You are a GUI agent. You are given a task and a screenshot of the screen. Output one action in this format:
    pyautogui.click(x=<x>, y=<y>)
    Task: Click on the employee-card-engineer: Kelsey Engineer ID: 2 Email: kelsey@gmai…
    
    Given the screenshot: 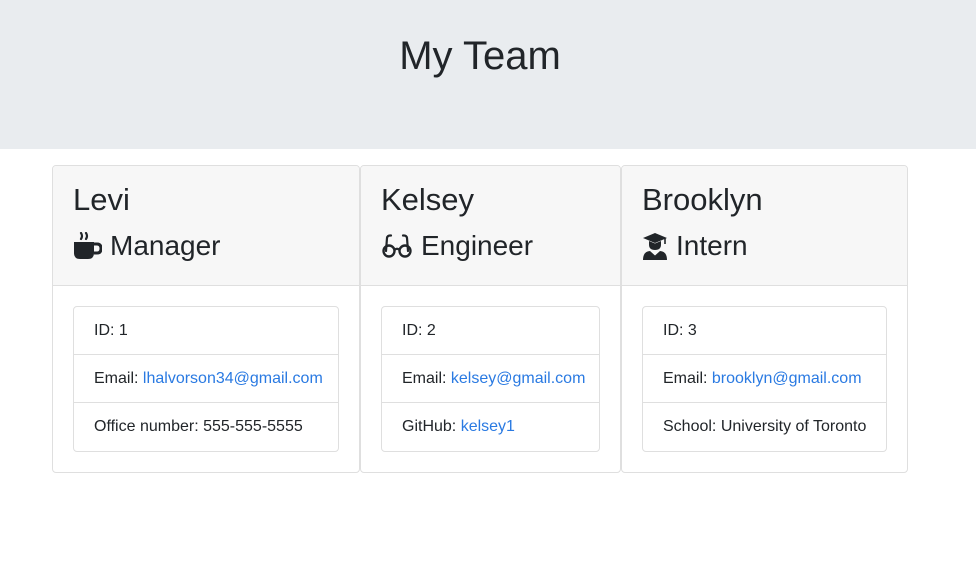 What is the action you would take?
    pyautogui.click(x=490, y=319)
    